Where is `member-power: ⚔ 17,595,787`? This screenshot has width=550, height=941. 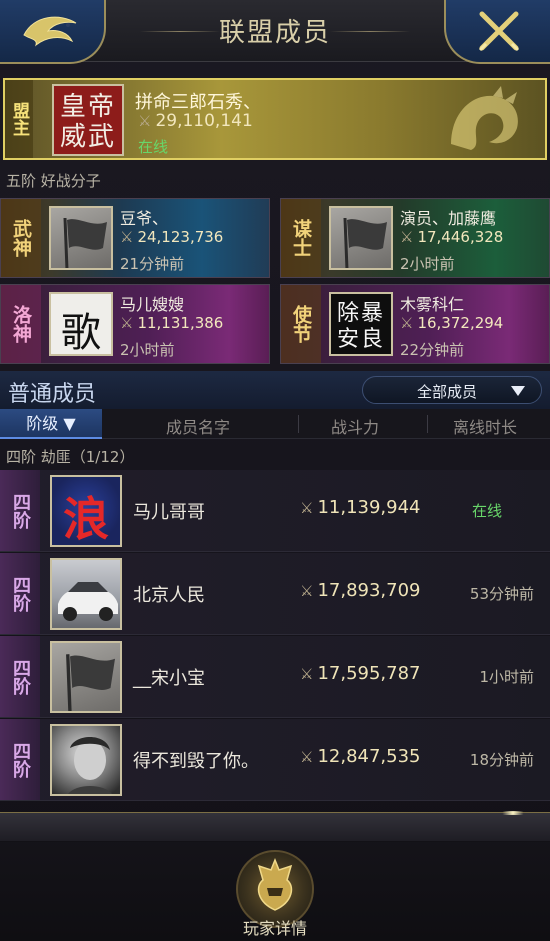
member-power: ⚔ 17,595,787 is located at coordinates (360, 673).